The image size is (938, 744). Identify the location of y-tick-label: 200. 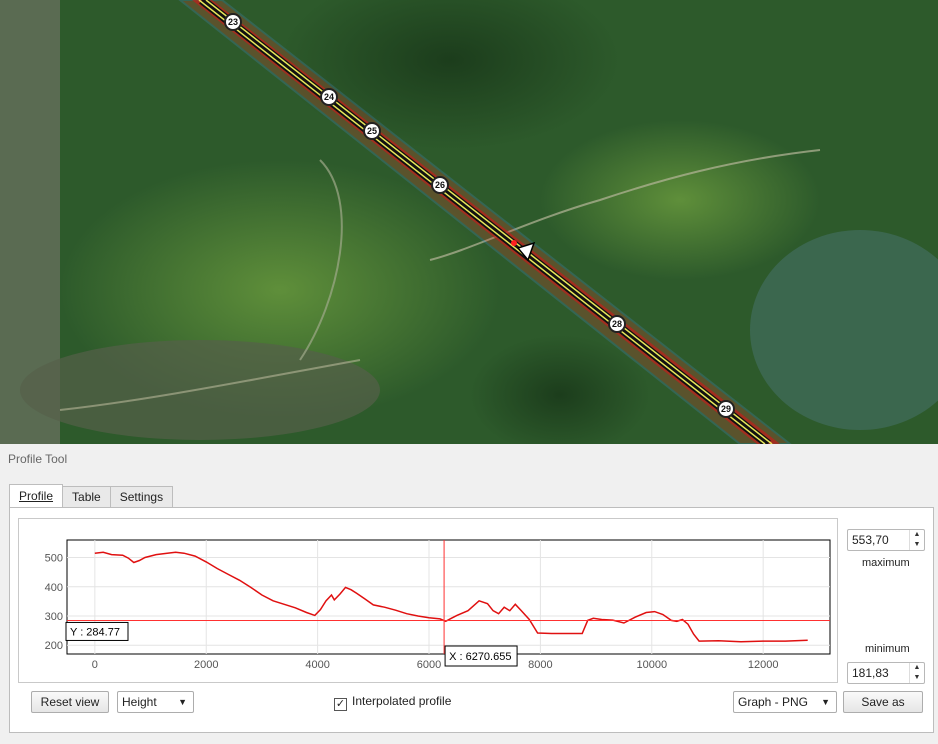
(54, 646).